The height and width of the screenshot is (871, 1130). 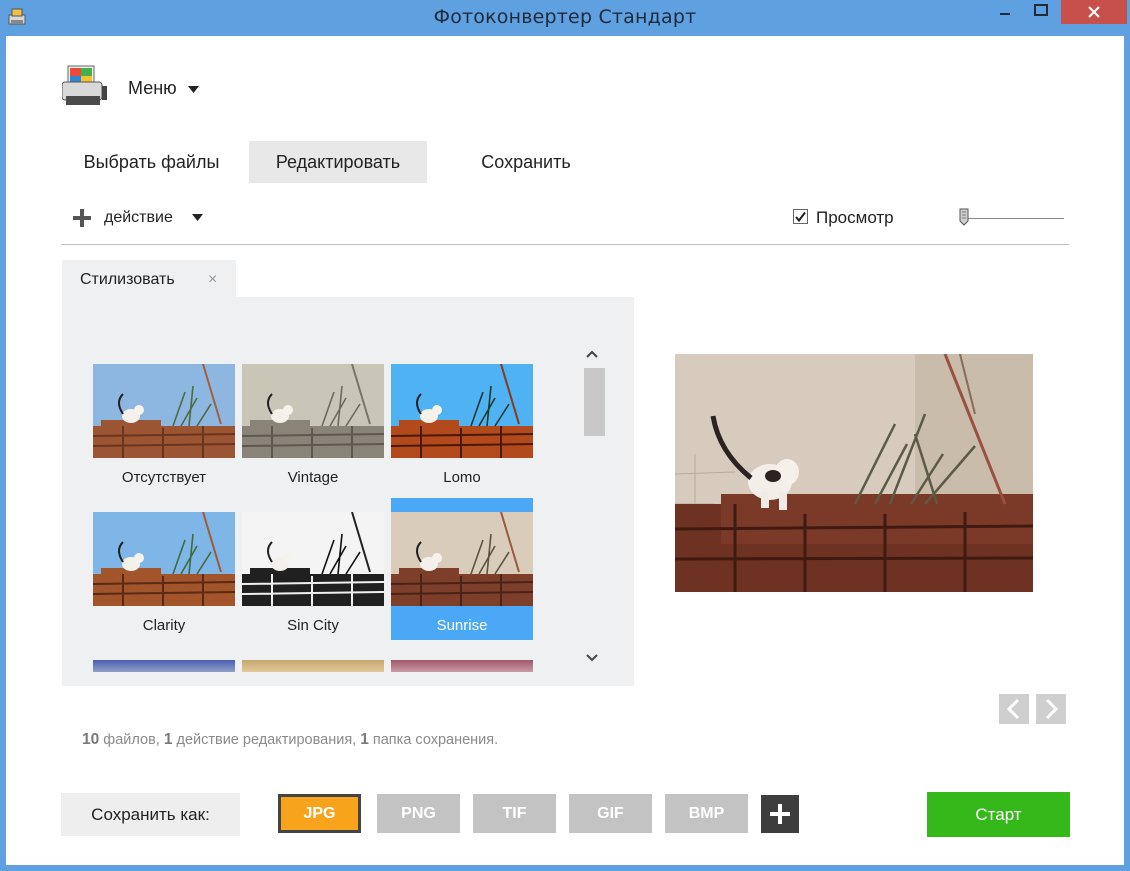 I want to click on close-icon: ×, so click(x=212, y=280).